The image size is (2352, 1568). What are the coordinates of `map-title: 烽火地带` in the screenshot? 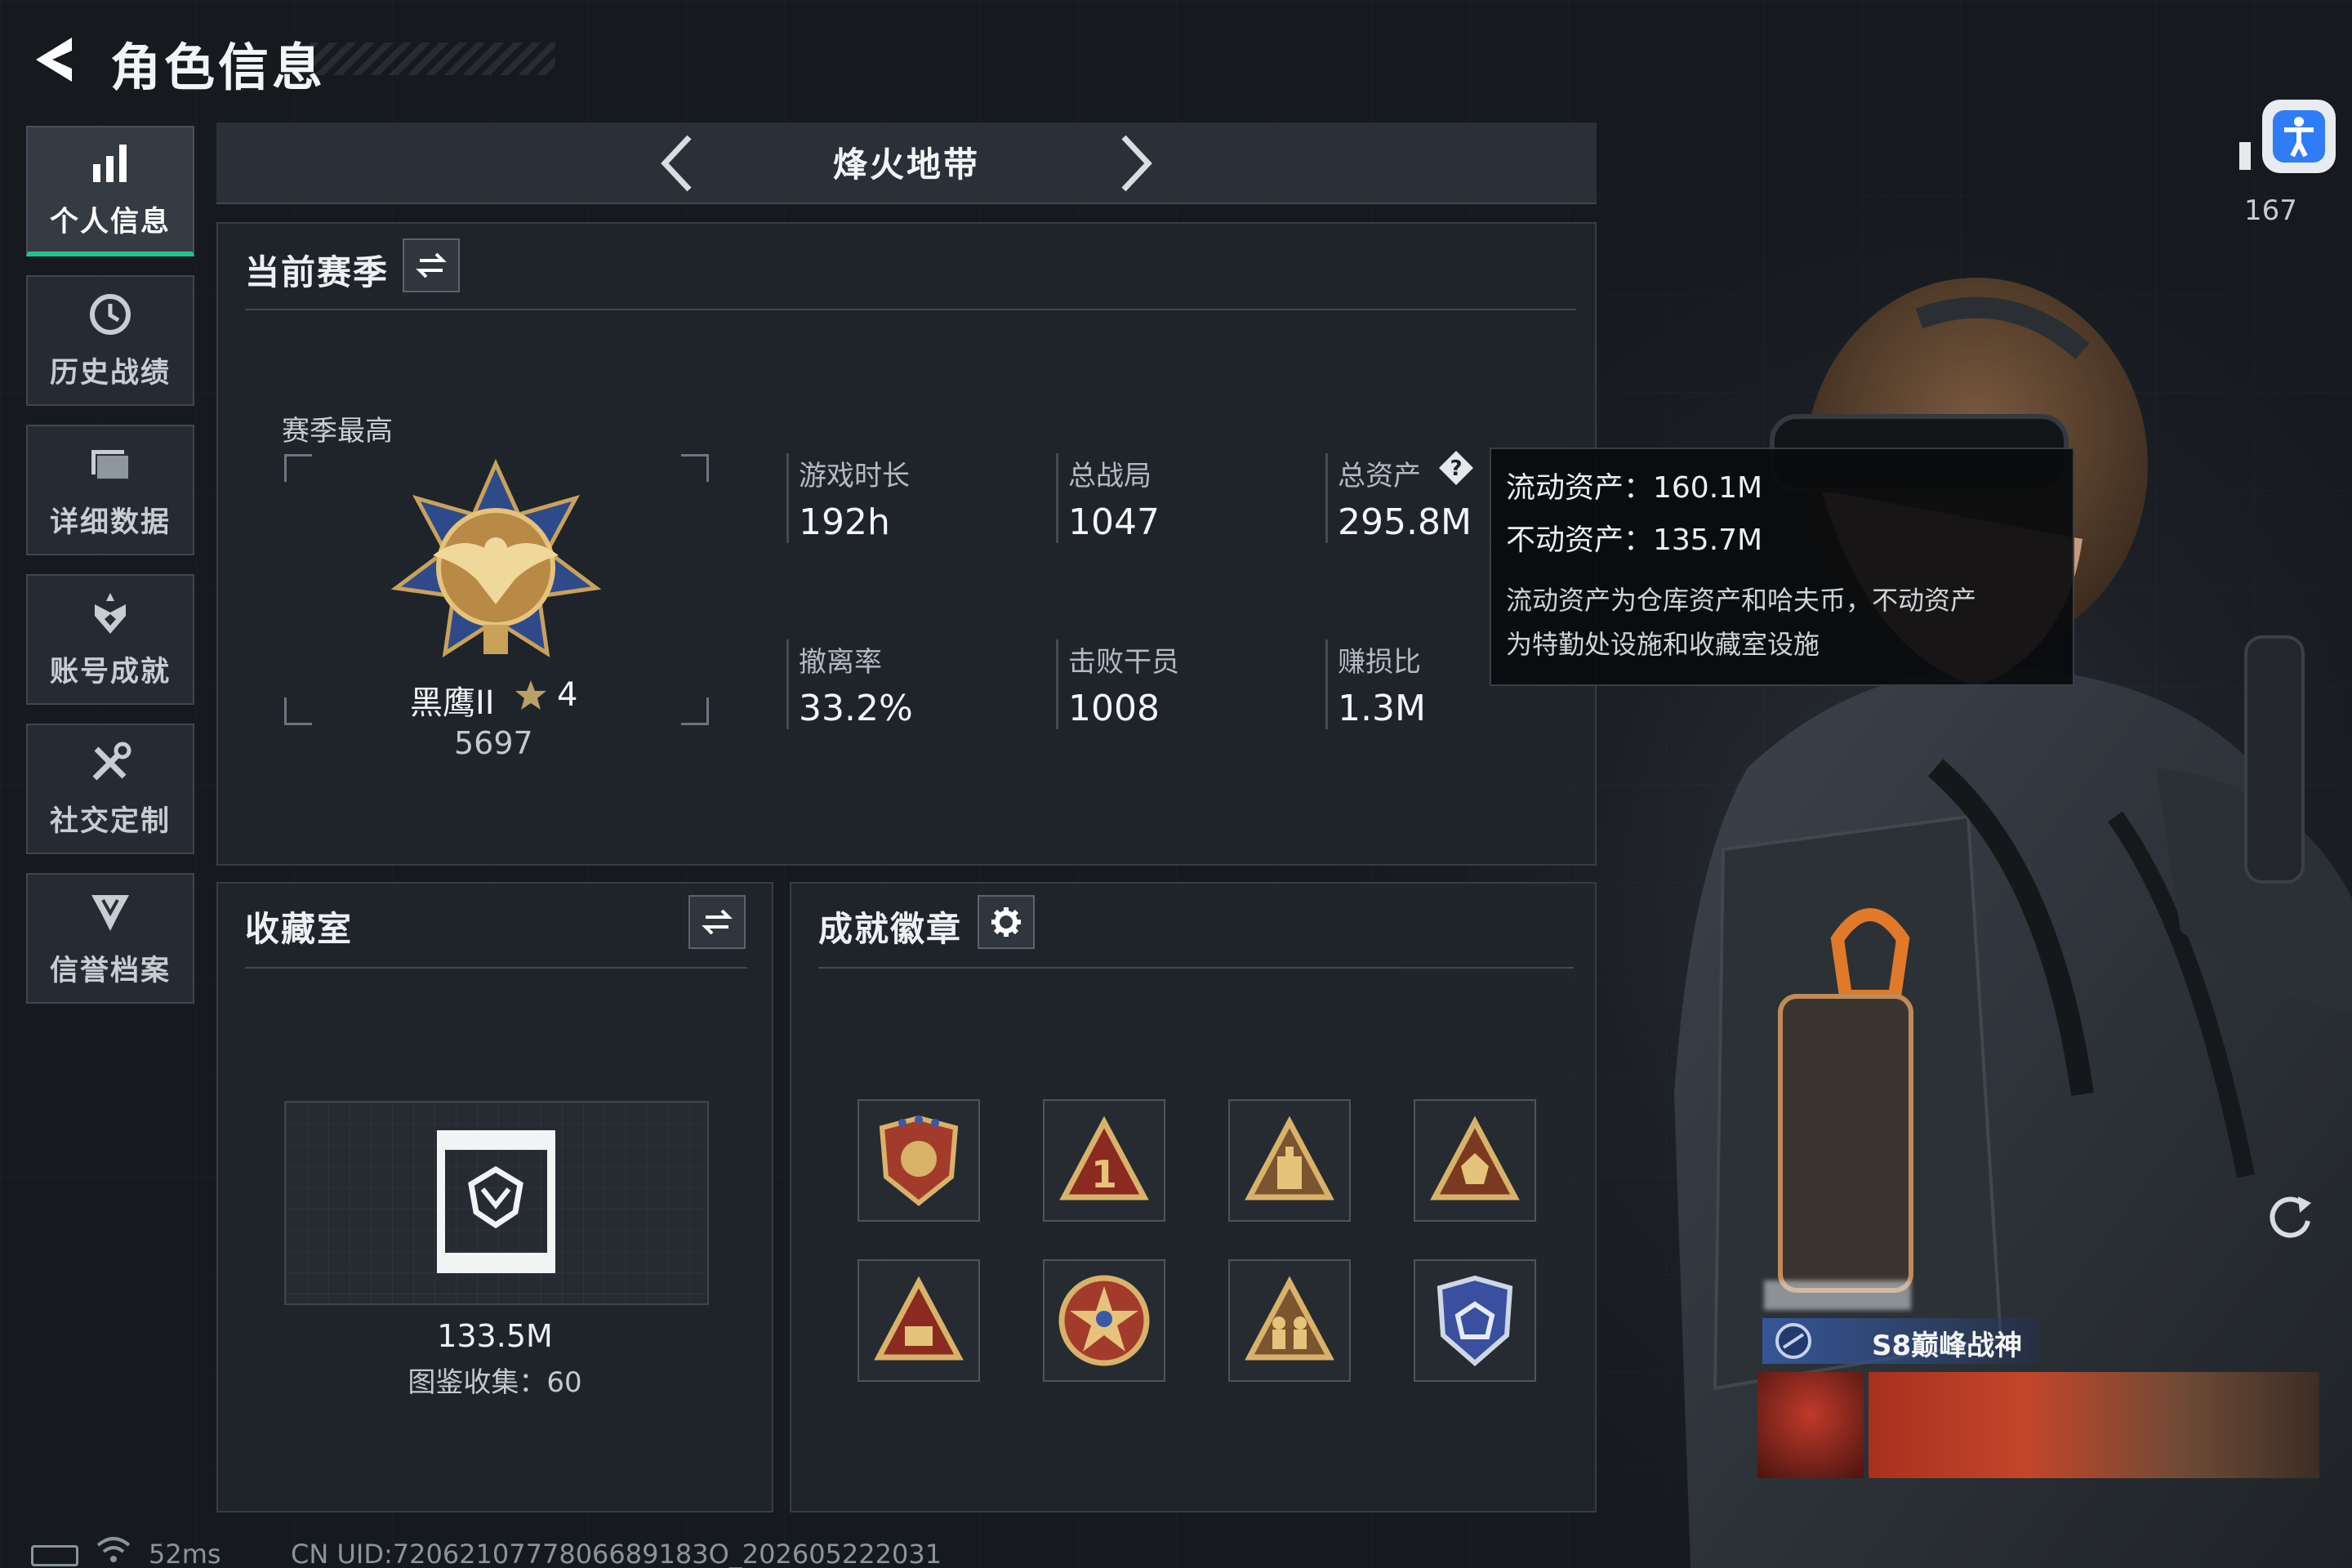 It's located at (906, 165).